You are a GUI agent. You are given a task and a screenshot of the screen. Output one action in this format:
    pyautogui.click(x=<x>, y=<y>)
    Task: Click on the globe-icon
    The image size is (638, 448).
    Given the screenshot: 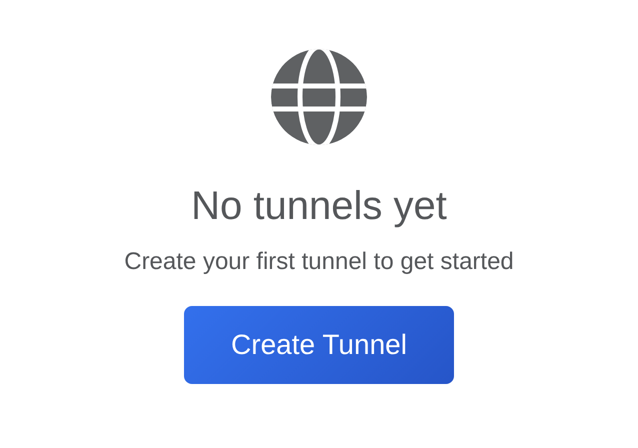 What is the action you would take?
    pyautogui.click(x=319, y=97)
    